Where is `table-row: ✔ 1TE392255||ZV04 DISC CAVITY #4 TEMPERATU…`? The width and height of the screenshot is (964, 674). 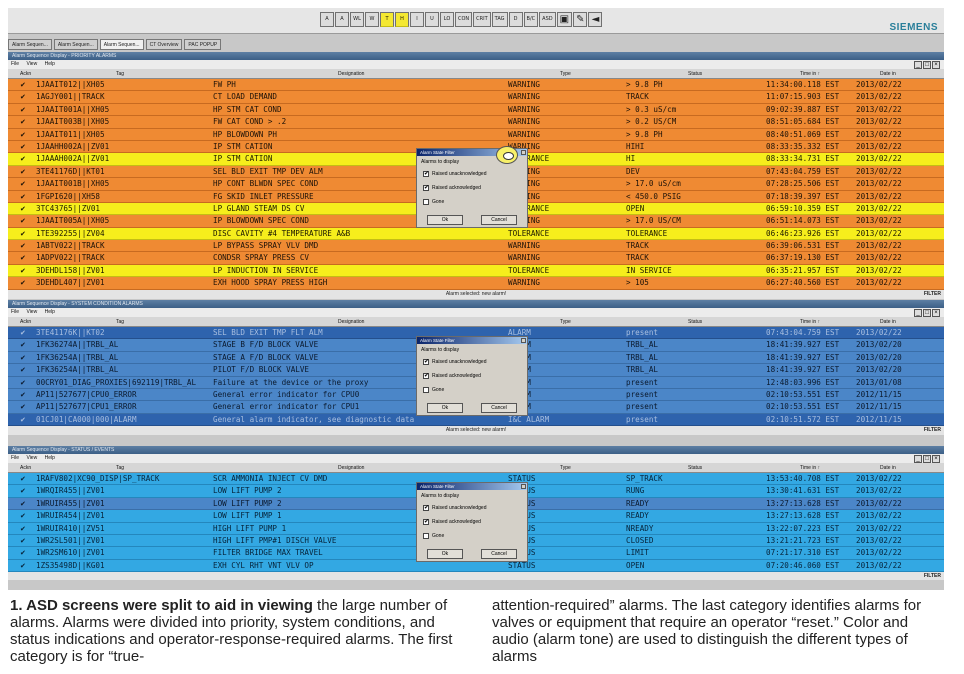 table-row: ✔ 1TE392255||ZV04 DISC CAVITY #4 TEMPERATU… is located at coordinates (476, 234).